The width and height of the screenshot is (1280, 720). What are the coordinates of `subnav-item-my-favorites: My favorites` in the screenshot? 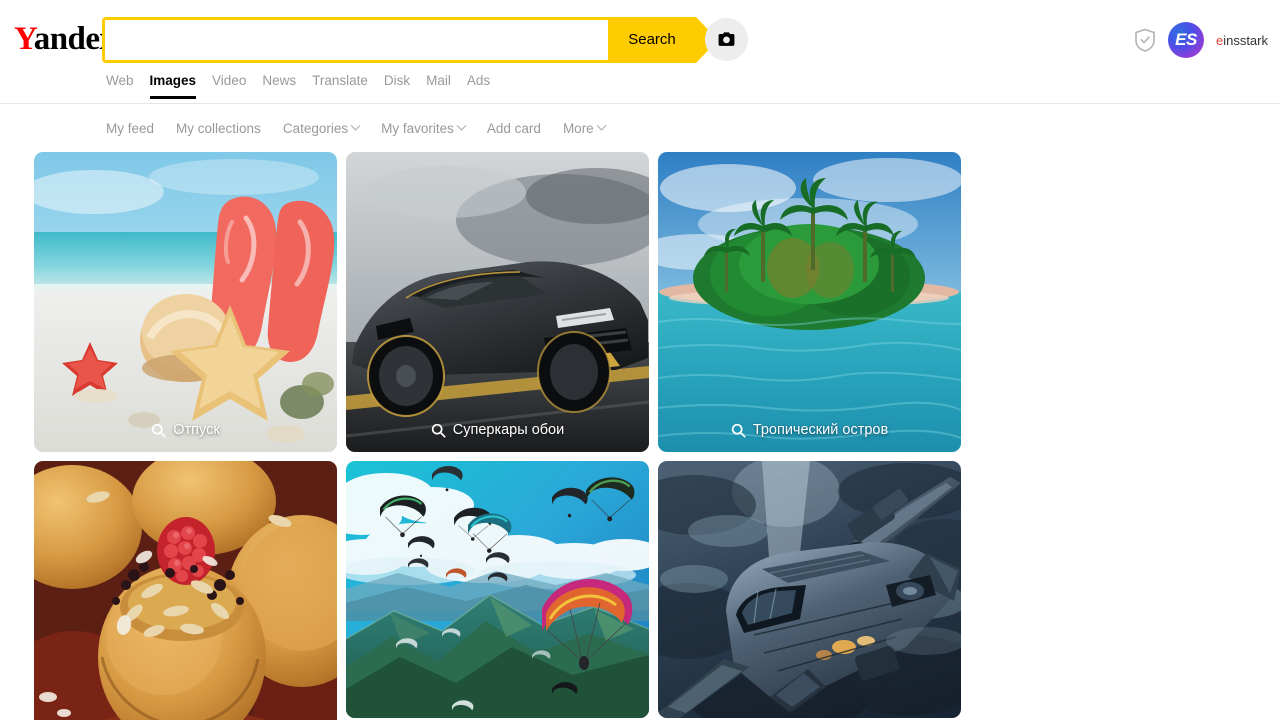 It's located at (424, 128).